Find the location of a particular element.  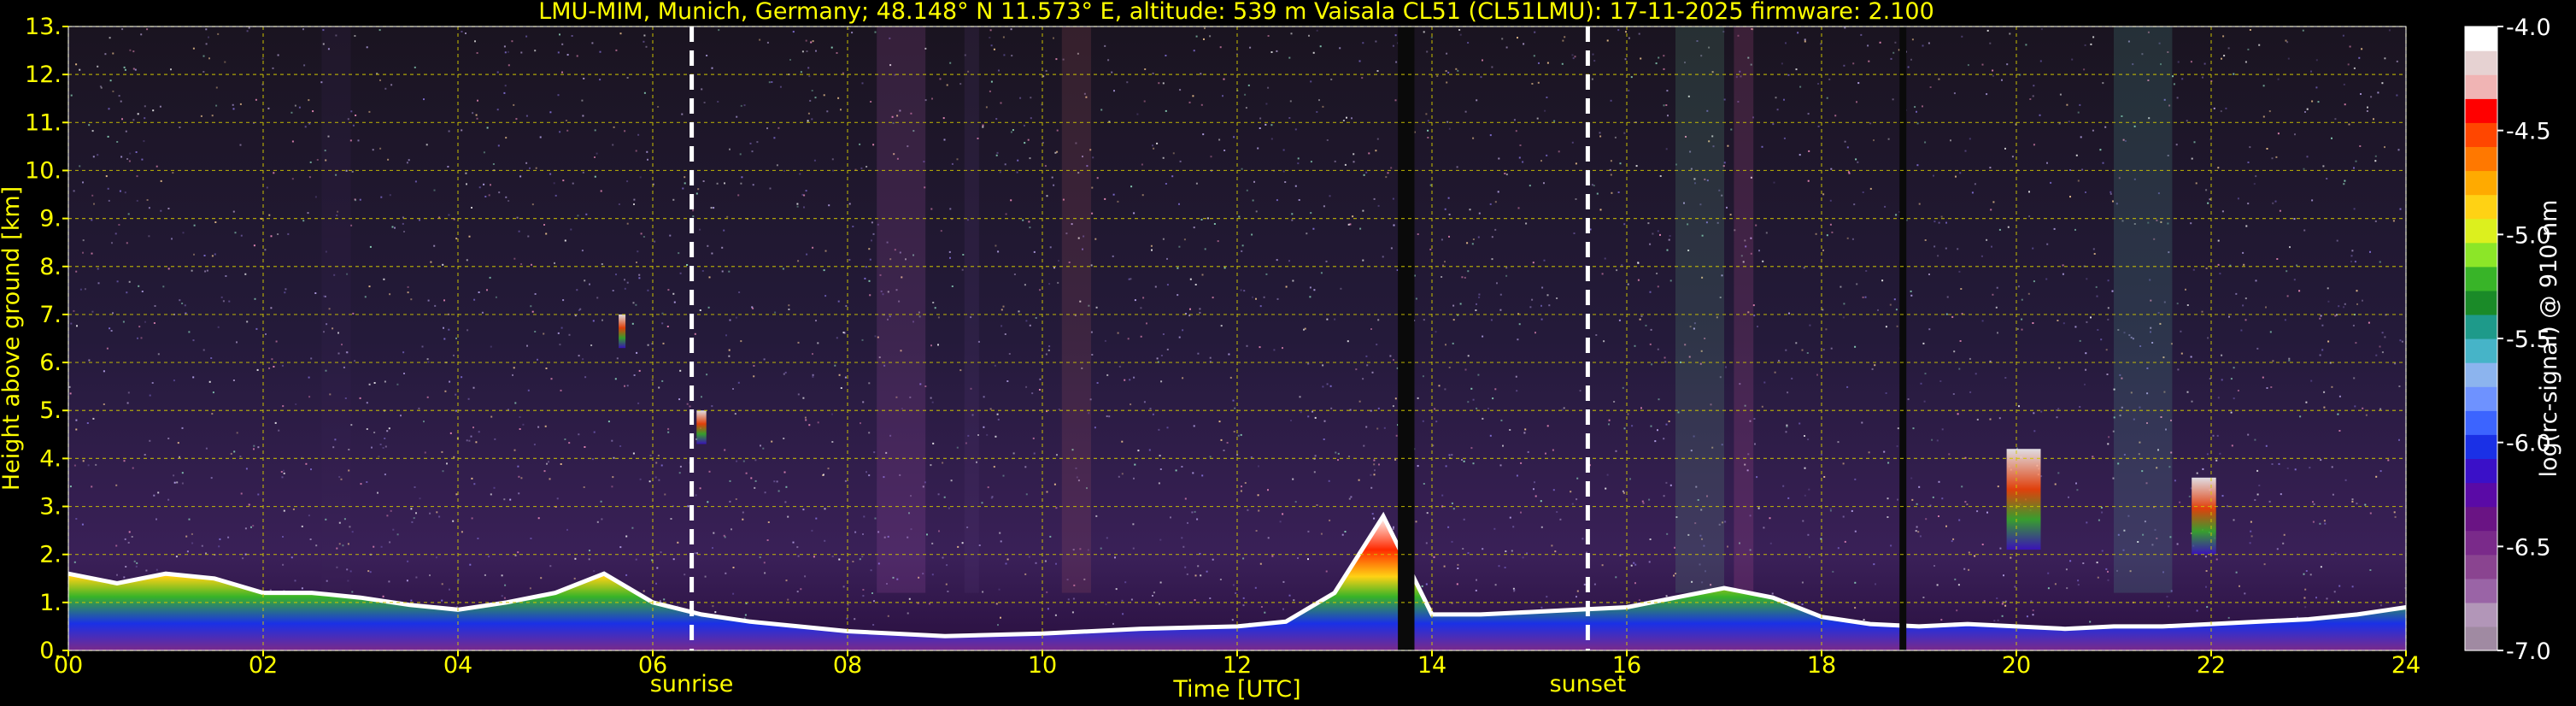

x-axis: 00 02 04 06 08 10 12 14 16 18 20 22 24 is located at coordinates (1237, 664).